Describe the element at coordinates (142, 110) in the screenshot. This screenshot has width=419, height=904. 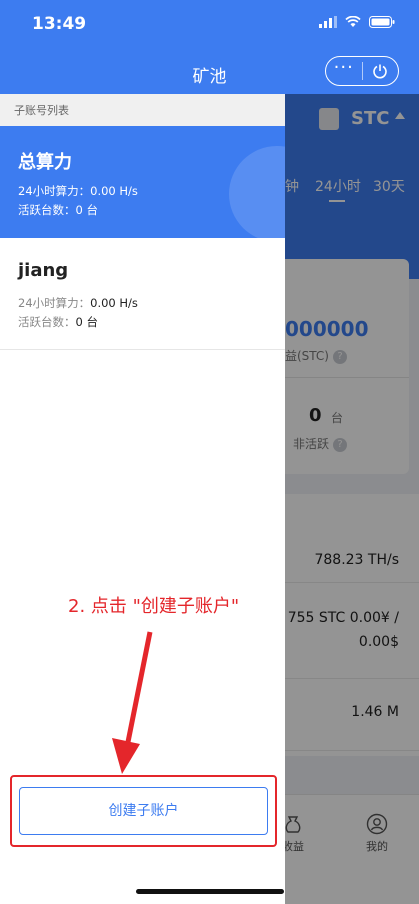
I see `drawer-header: 子账号列表` at that location.